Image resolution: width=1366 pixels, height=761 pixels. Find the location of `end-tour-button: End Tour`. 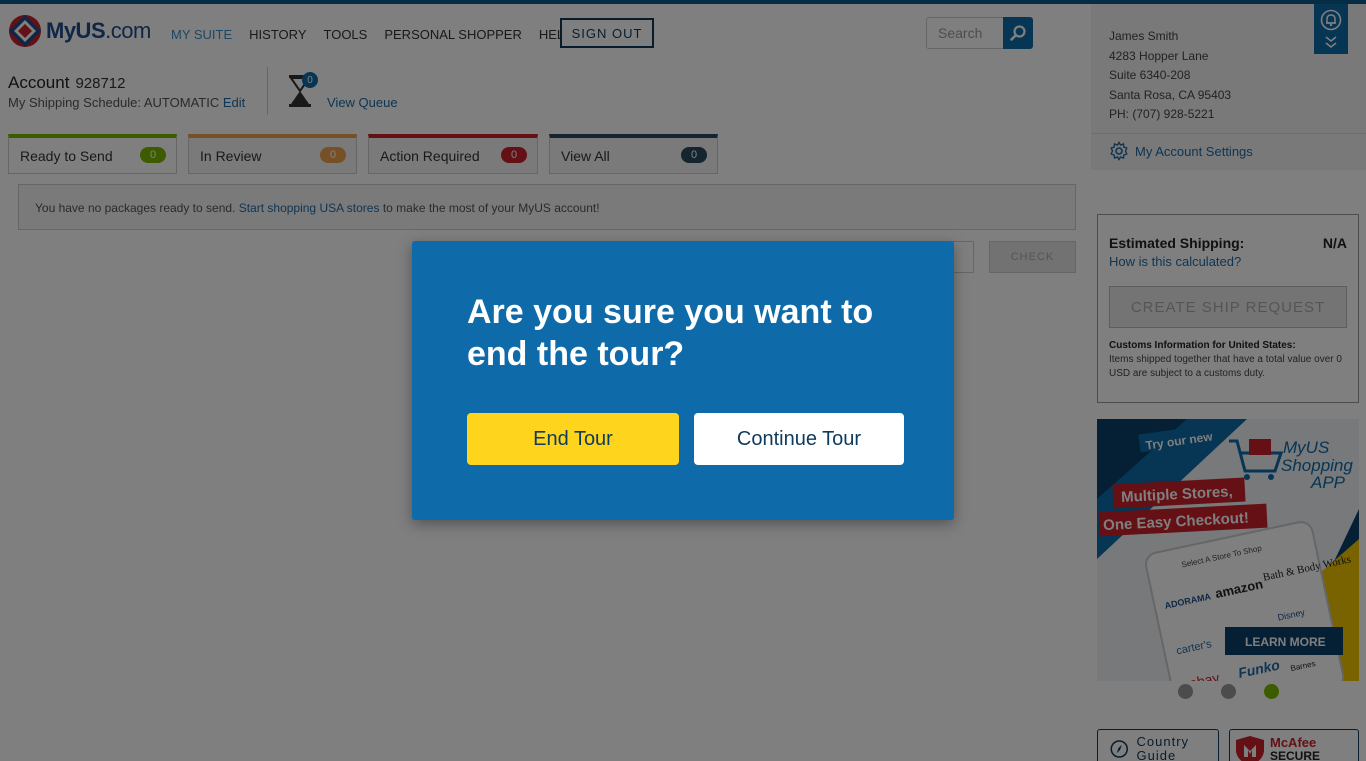

end-tour-button: End Tour is located at coordinates (573, 439).